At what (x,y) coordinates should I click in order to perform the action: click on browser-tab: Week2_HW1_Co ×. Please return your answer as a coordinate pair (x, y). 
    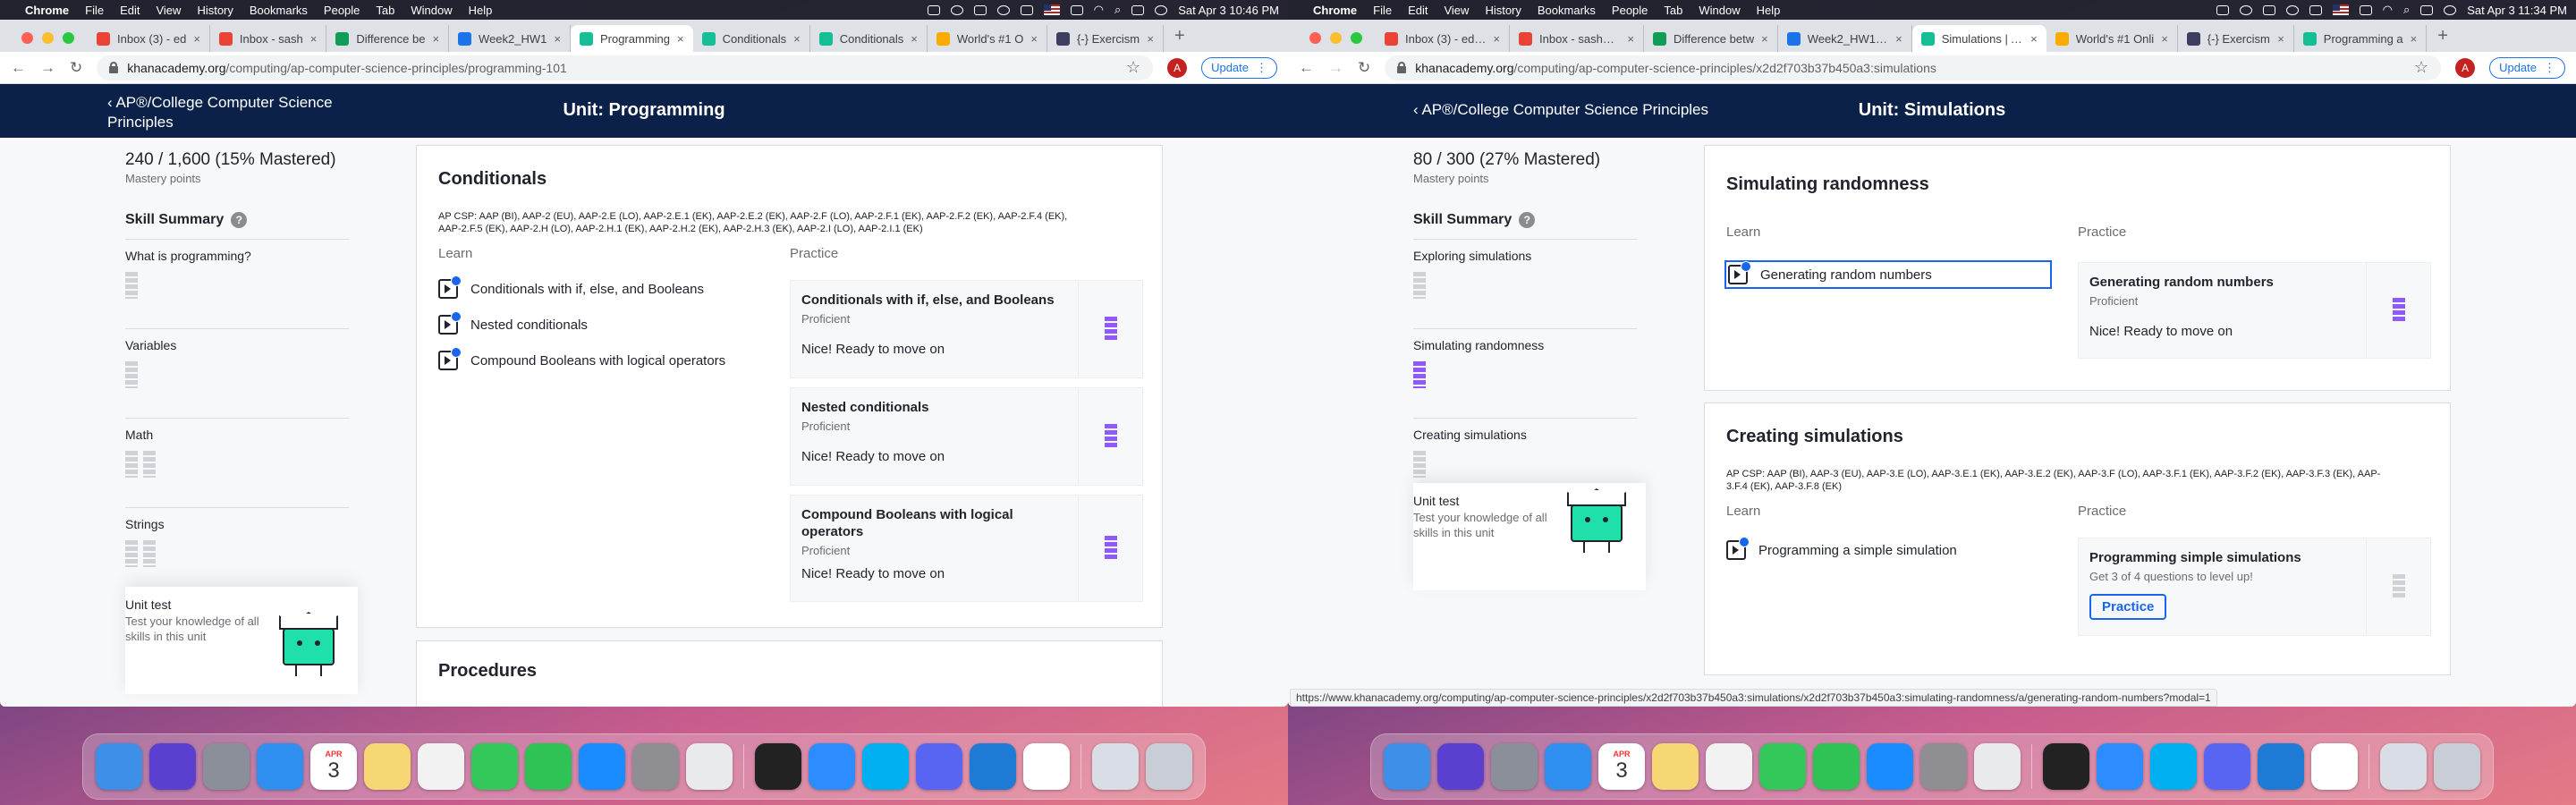
    Looking at the image, I should click on (1845, 38).